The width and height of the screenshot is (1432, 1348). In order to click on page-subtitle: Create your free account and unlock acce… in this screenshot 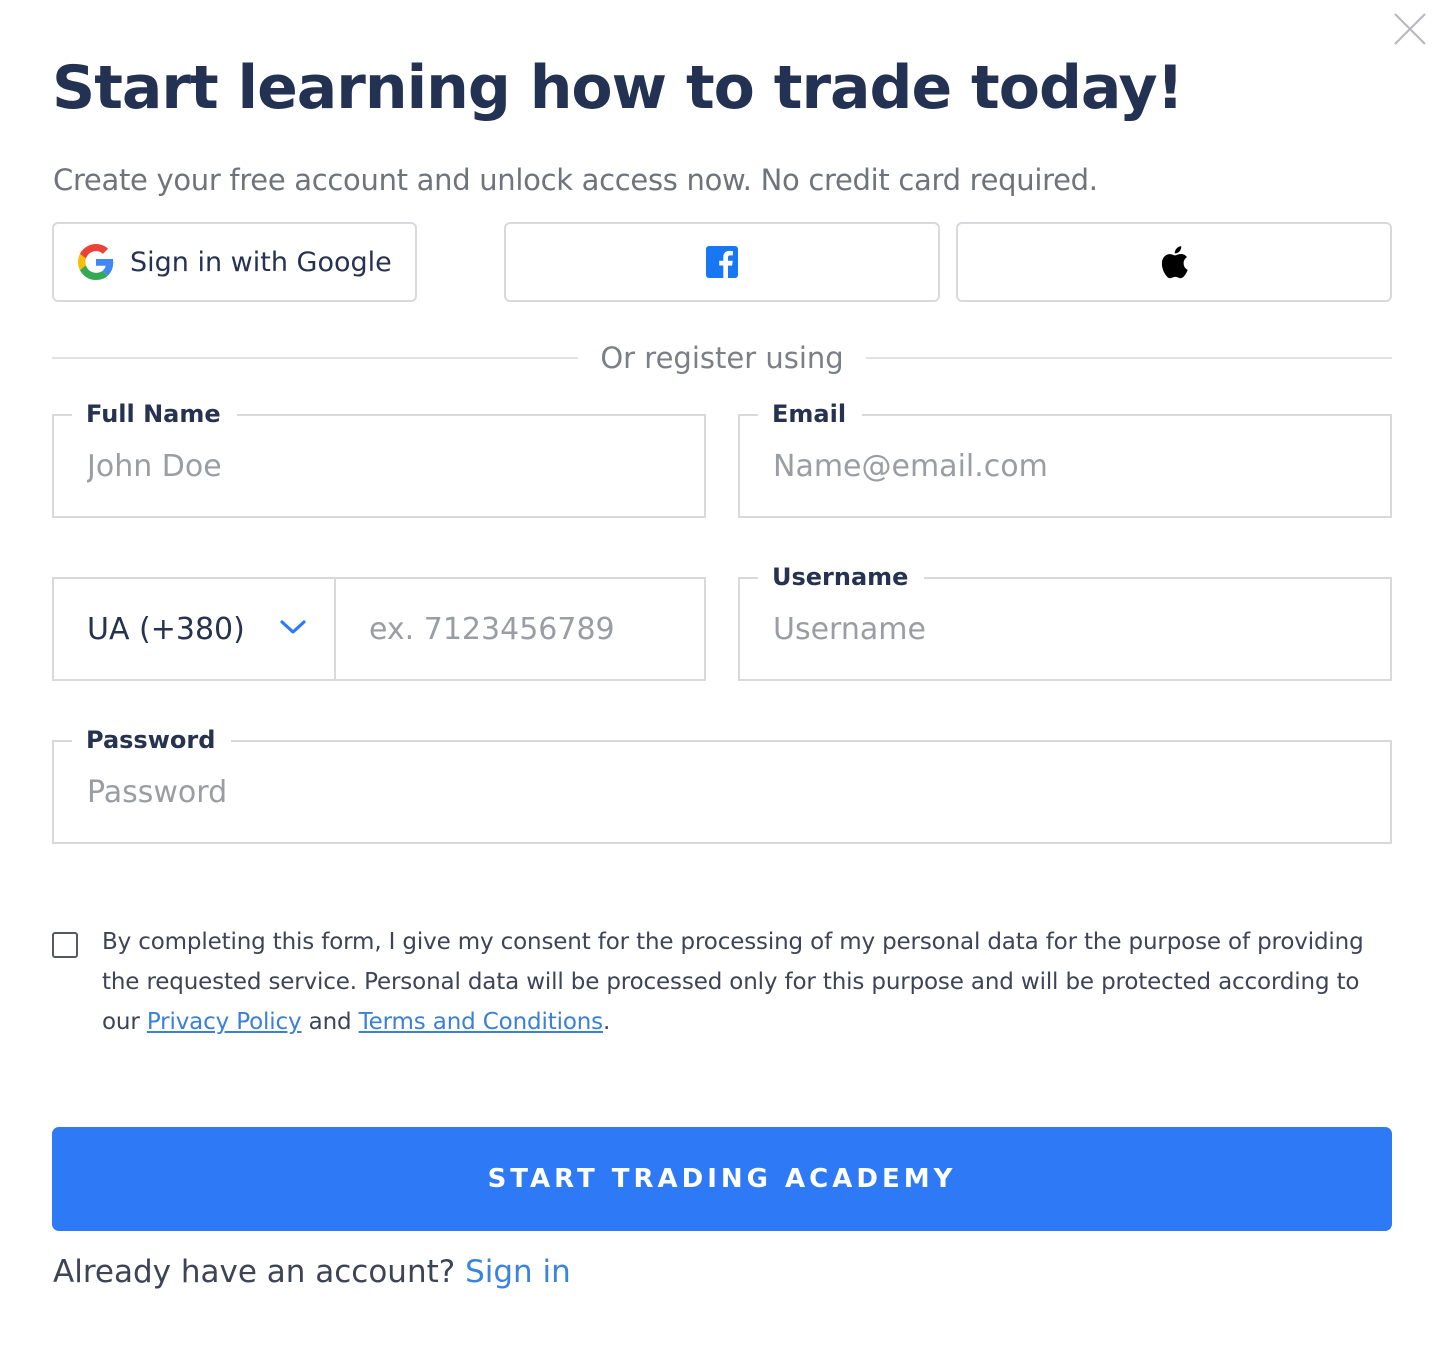, I will do `click(575, 180)`.